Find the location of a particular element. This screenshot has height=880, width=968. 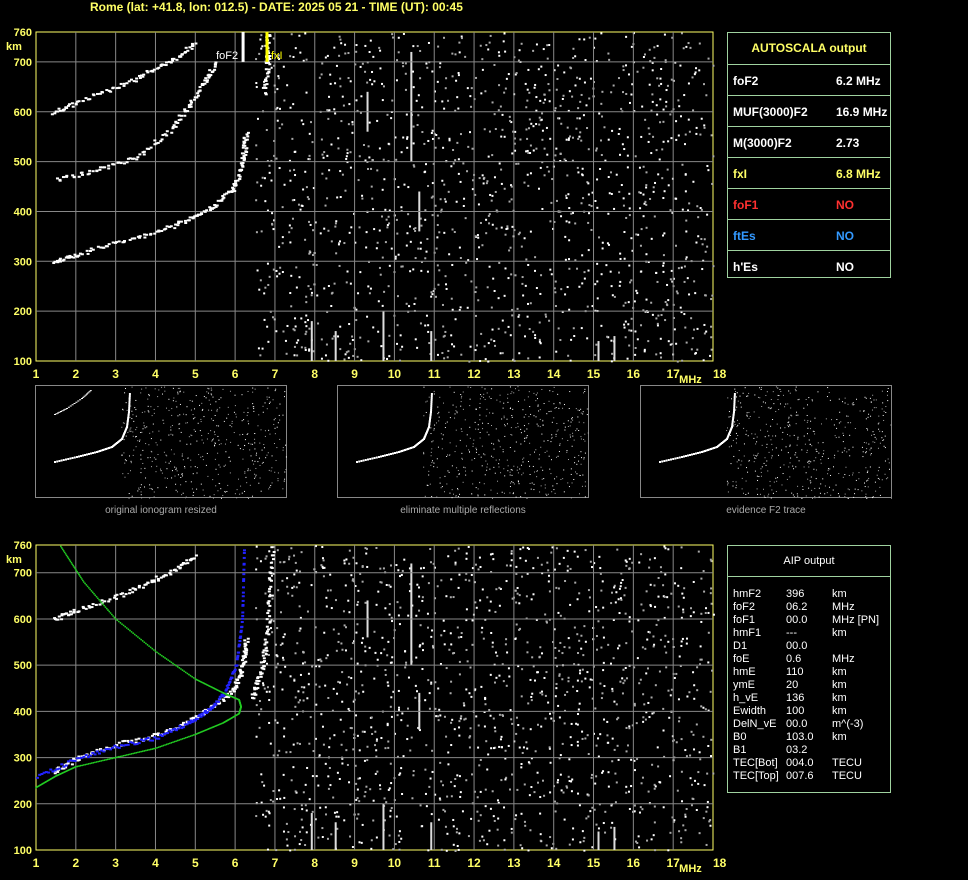

x-tick-label: 2 is located at coordinates (75, 374).